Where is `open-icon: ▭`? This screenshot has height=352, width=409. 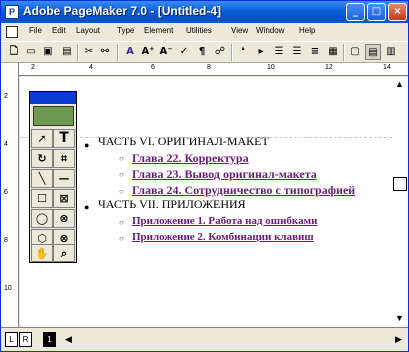
open-icon: ▭ is located at coordinates (31, 52).